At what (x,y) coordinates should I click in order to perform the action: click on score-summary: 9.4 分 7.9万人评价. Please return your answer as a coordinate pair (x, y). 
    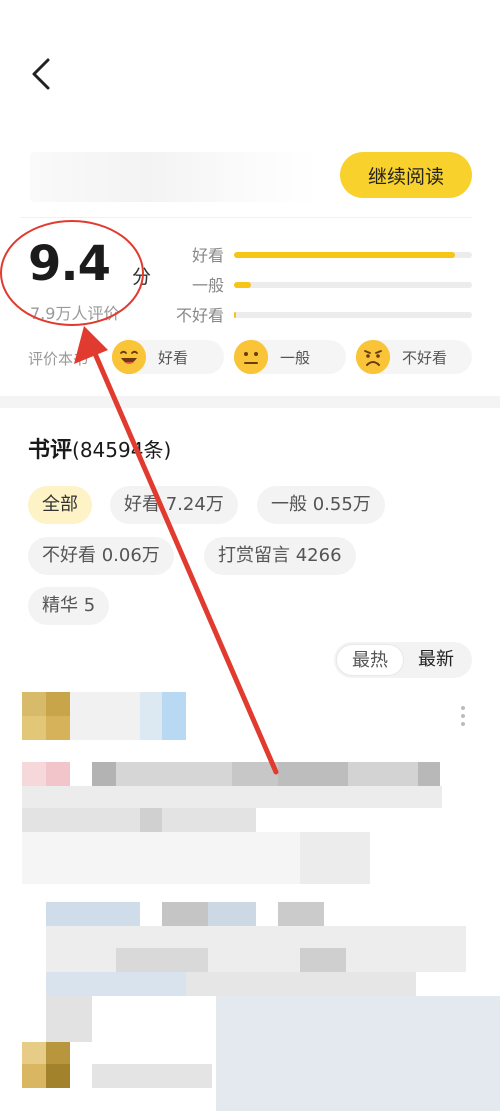
    Looking at the image, I should click on (108, 281).